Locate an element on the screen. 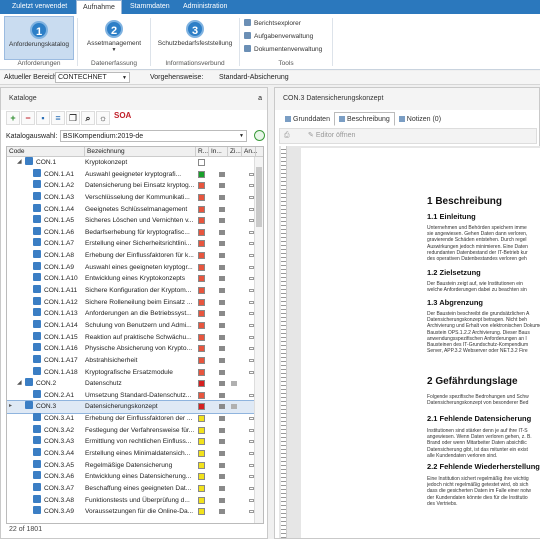  document-icon is located at coordinates (247, 48).